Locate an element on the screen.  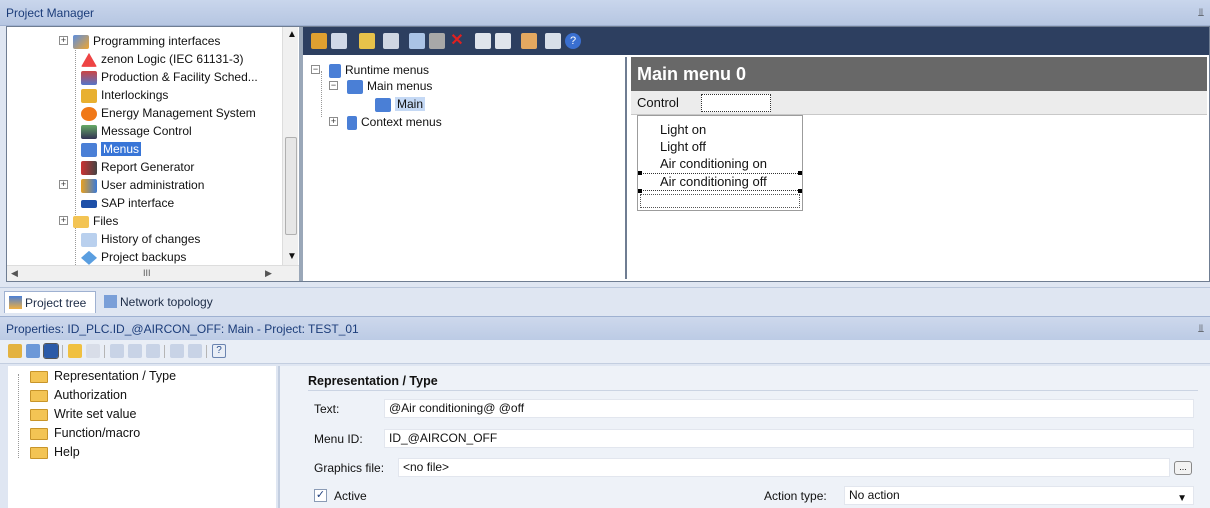
project-manager-titlebar: Project Manager ⫫ is located at coordinates (605, 13).